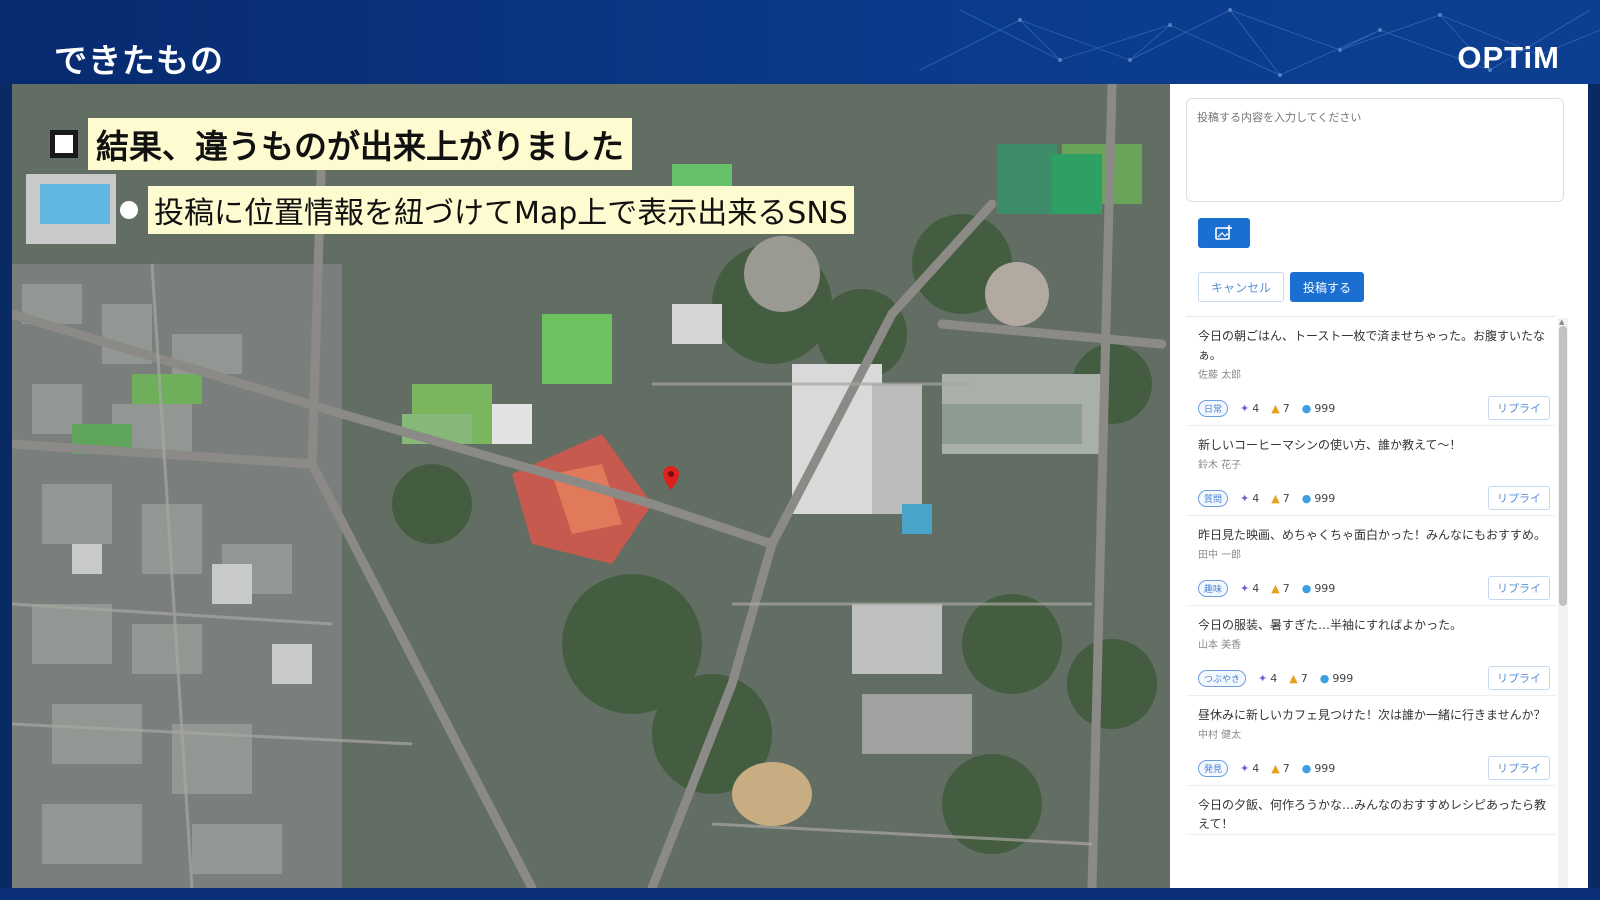 The height and width of the screenshot is (900, 1600). What do you see at coordinates (1372, 814) in the screenshot?
I see `post-body: 今日の夕飯、何作ろうかな…みんなのおすすめレシピあったら教えて！` at bounding box center [1372, 814].